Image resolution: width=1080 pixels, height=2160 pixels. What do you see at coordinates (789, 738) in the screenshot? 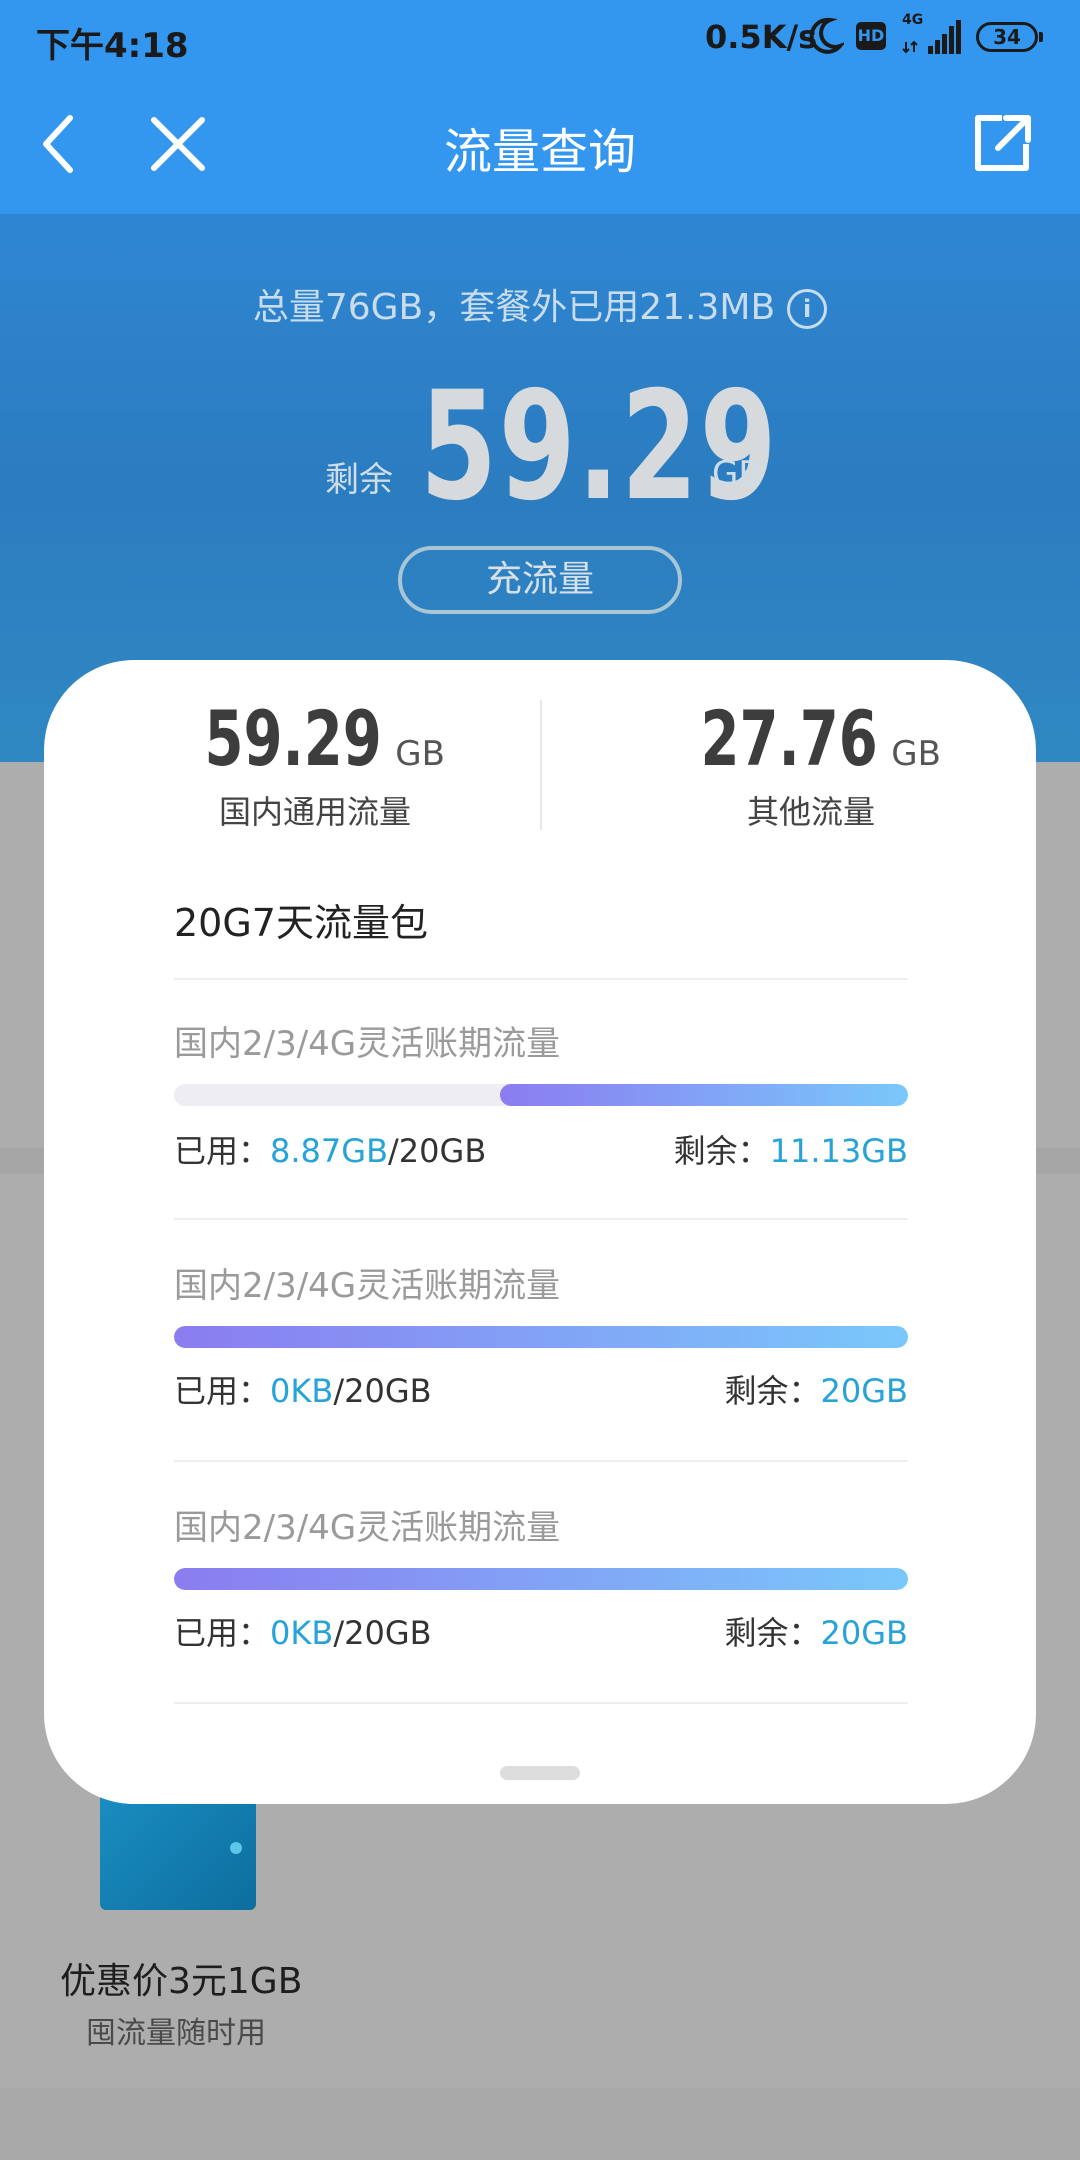
I see `stat-value: 27.76` at bounding box center [789, 738].